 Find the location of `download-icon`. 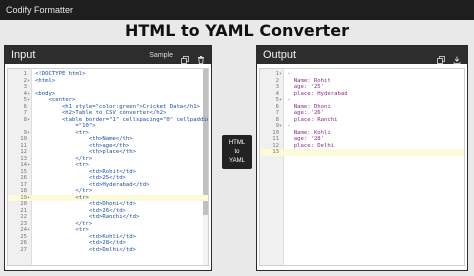

download-icon is located at coordinates (457, 57).